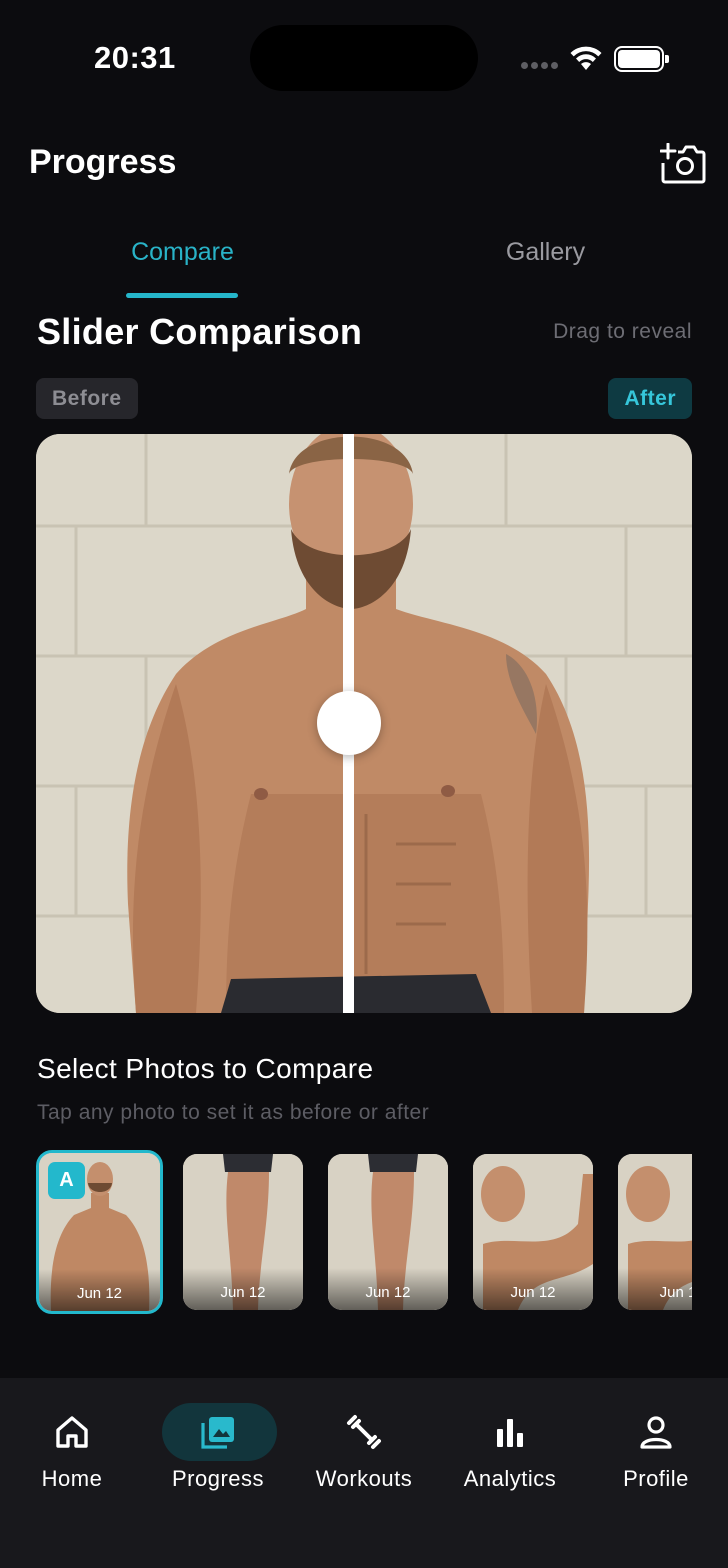 The width and height of the screenshot is (728, 1568). Describe the element at coordinates (200, 331) in the screenshot. I see `section-title: Slider Comparison` at that location.